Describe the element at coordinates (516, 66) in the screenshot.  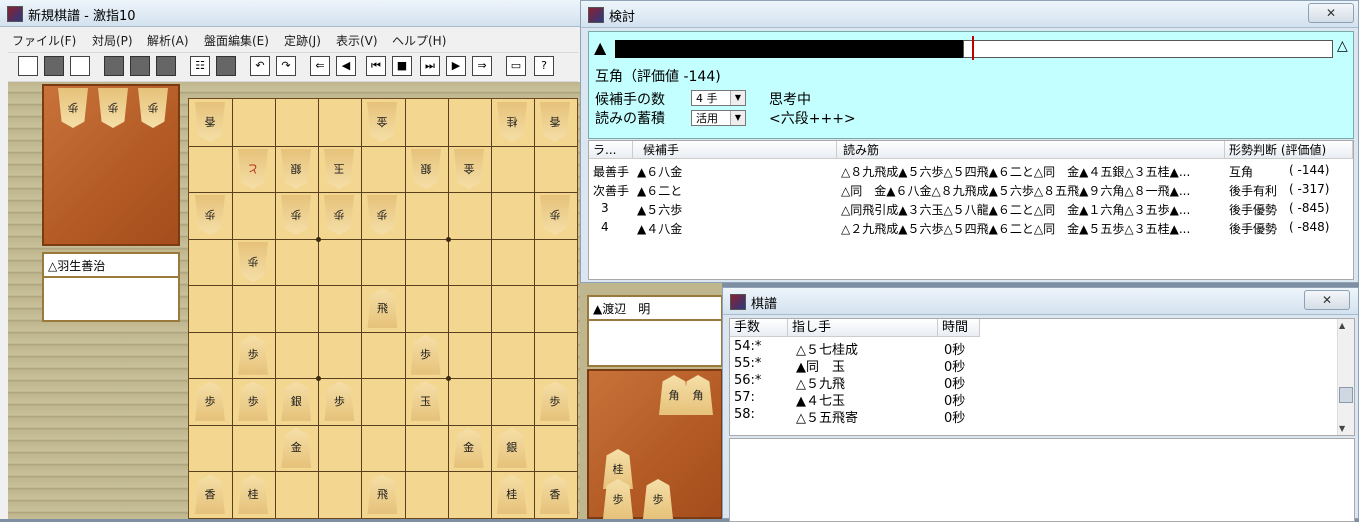
I see `monitor-icon: ▭` at that location.